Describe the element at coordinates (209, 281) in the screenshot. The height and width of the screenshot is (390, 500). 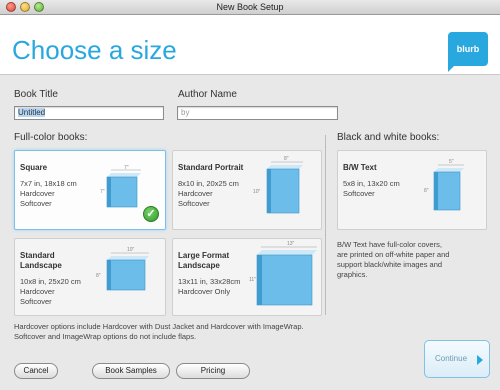
I see `card-dimensions: 13x11 in, 33x28cm` at that location.